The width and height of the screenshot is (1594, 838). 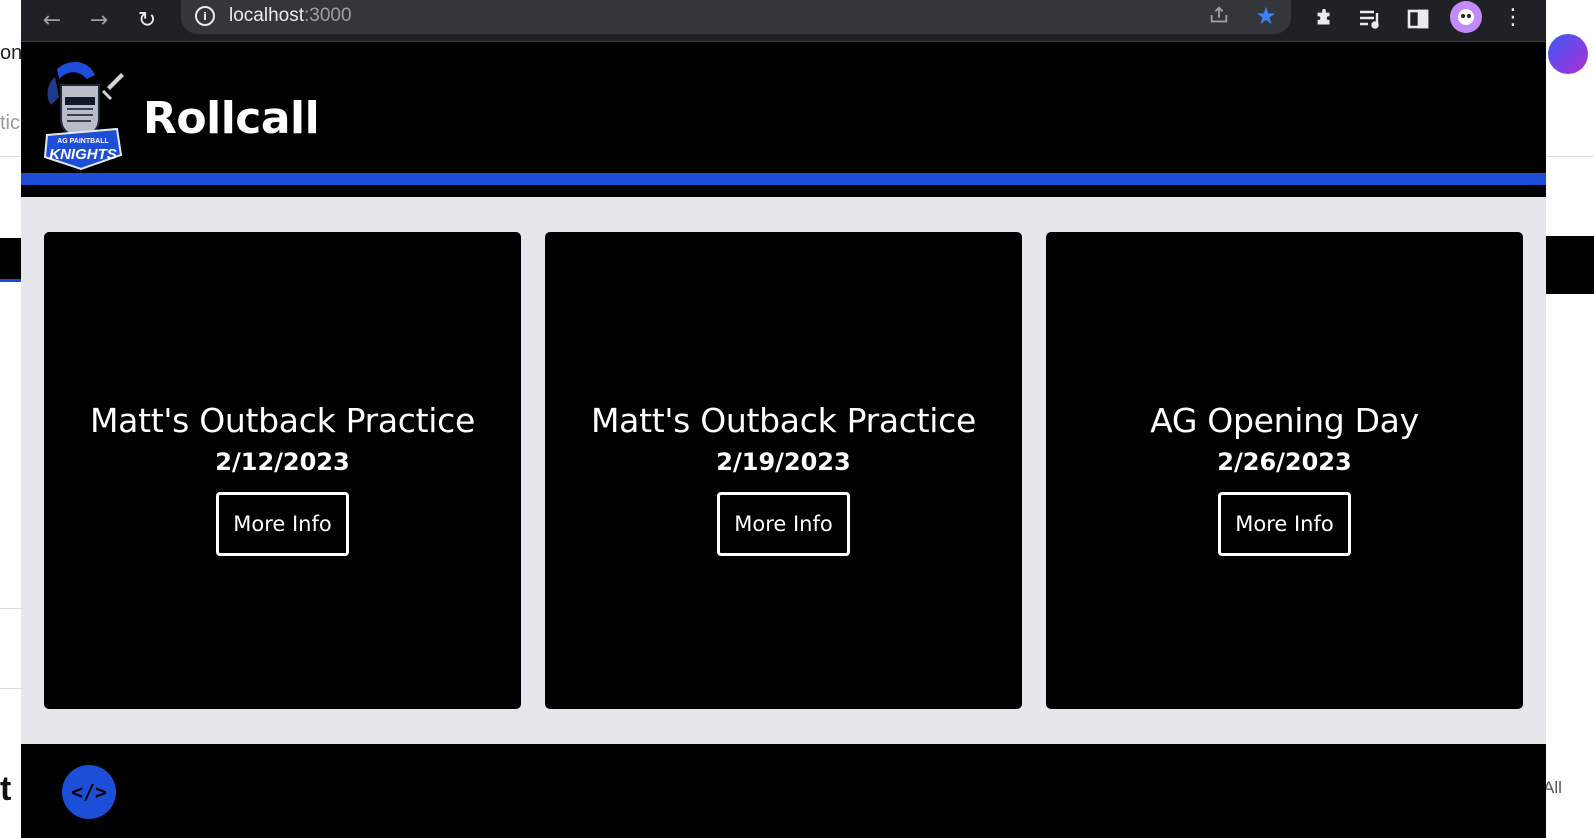 I want to click on background-text: tic, so click(x=10, y=123).